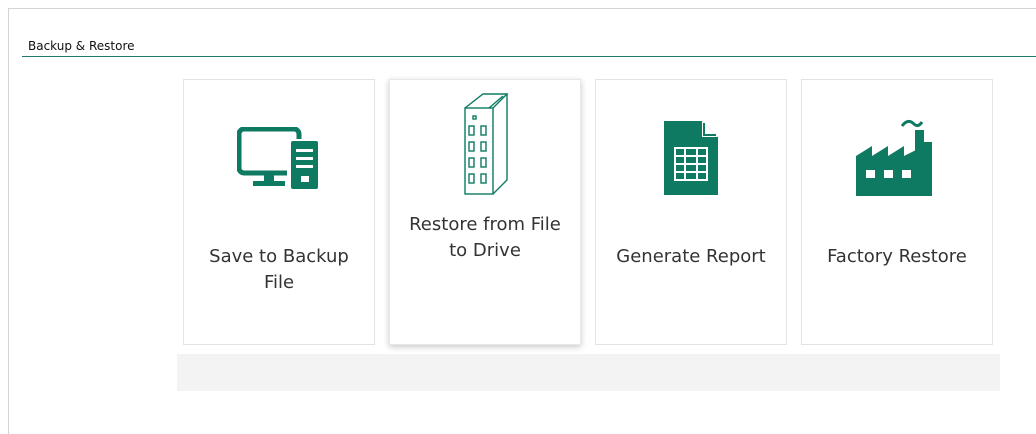 This screenshot has height=434, width=1036. Describe the element at coordinates (897, 212) in the screenshot. I see `factory-restore-button: Factory Restore` at that location.